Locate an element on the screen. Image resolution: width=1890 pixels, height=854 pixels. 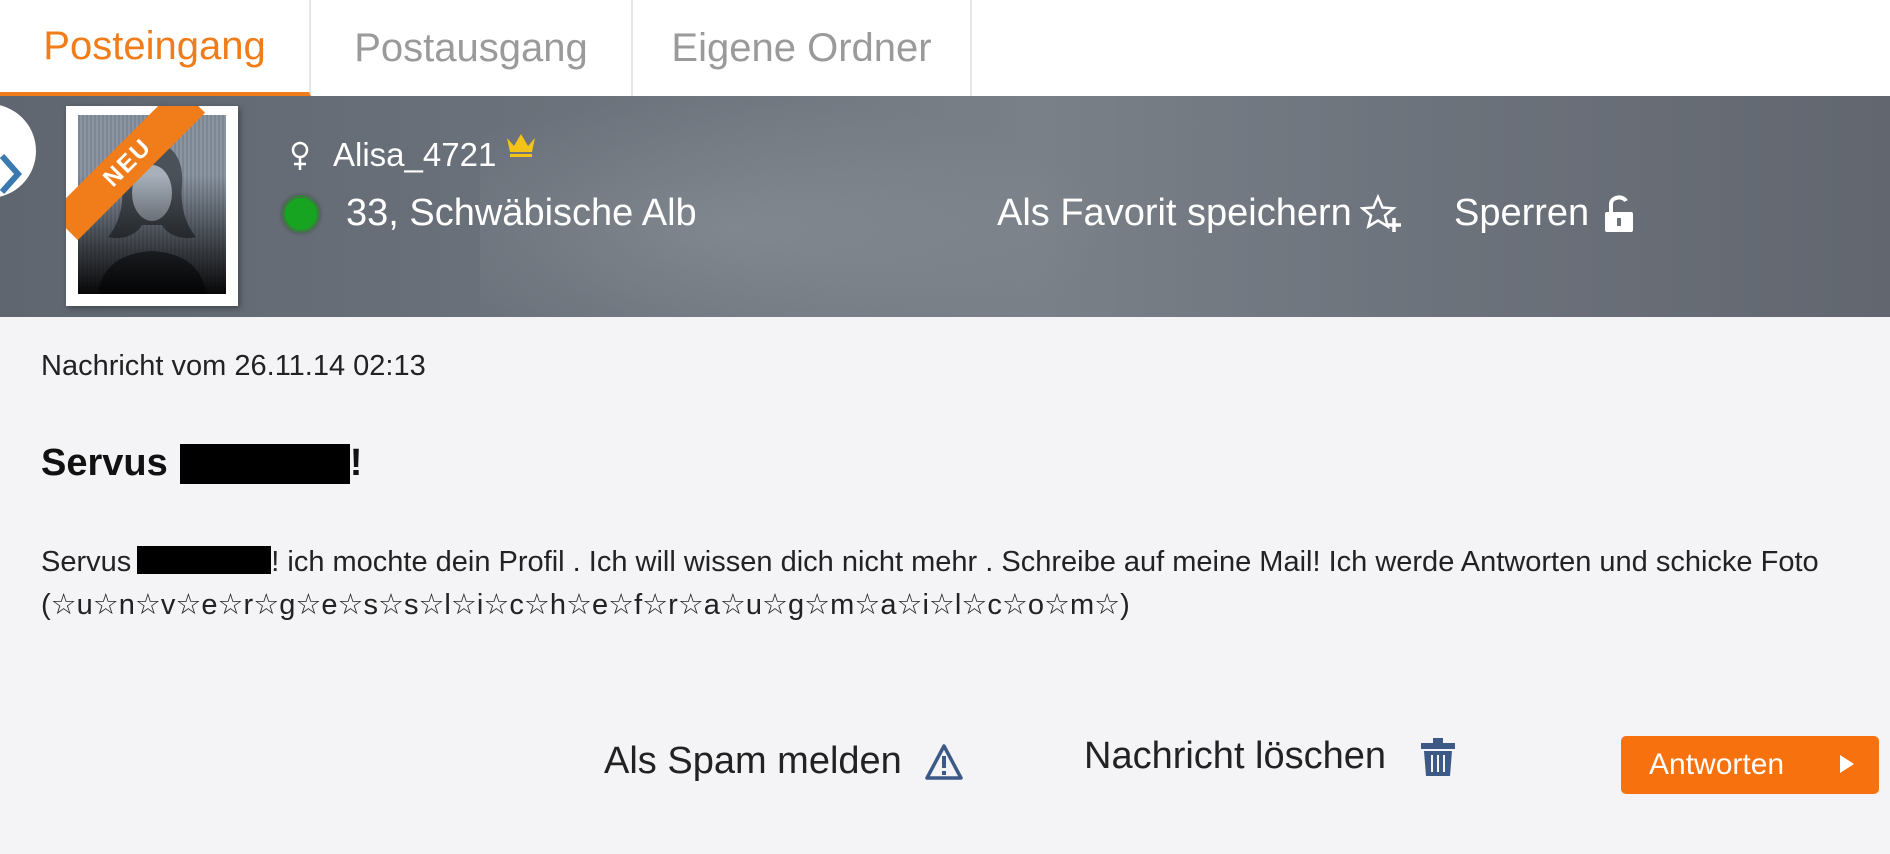
reply-label: Antworten is located at coordinates (1717, 764).